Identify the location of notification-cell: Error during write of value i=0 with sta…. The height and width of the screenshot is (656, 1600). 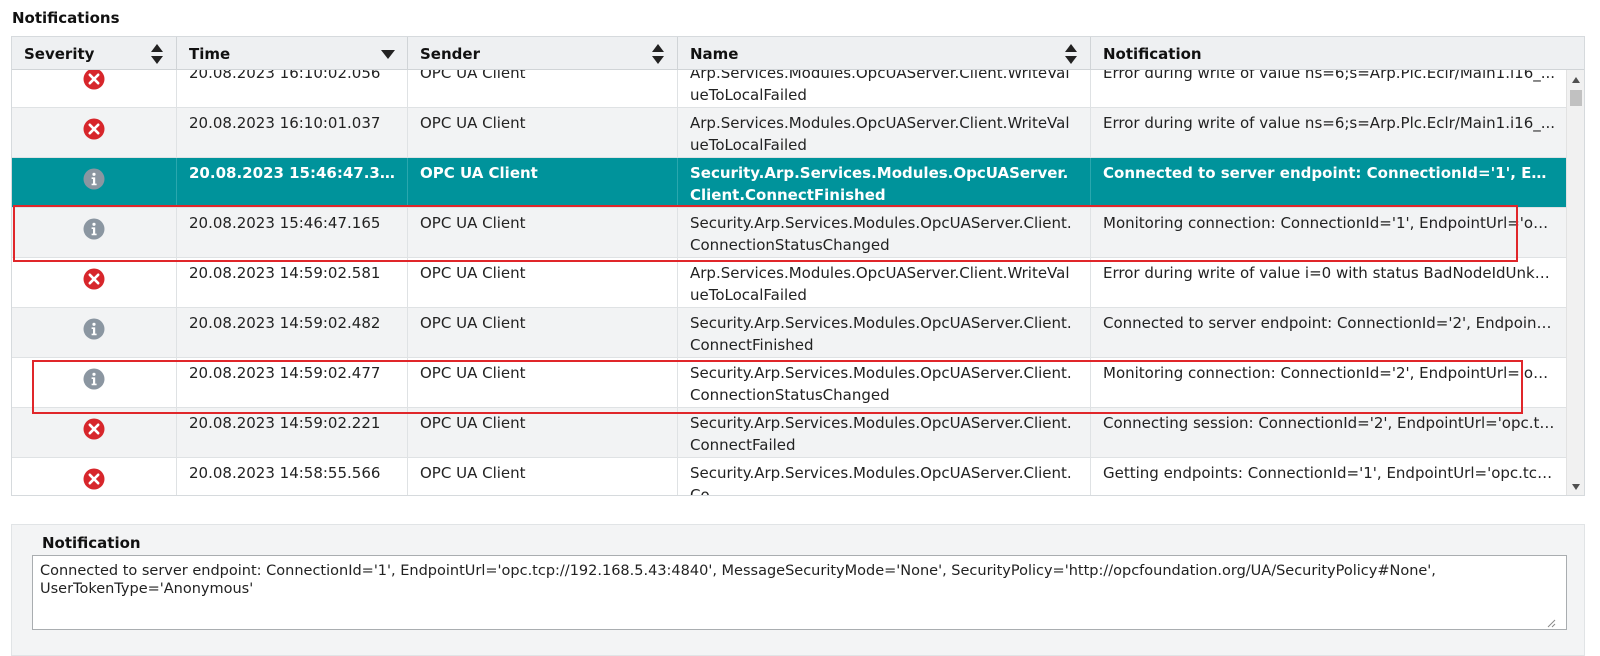
(1331, 273).